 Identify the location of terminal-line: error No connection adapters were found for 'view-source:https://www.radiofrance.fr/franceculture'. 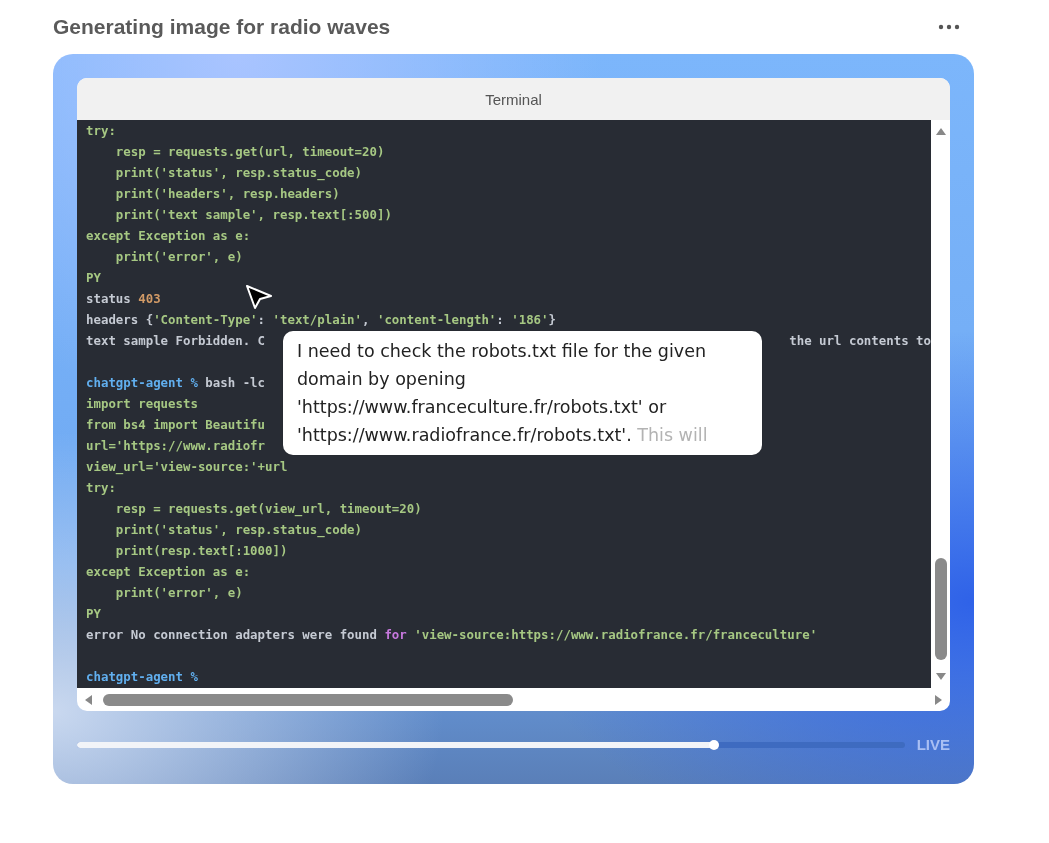
(452, 635).